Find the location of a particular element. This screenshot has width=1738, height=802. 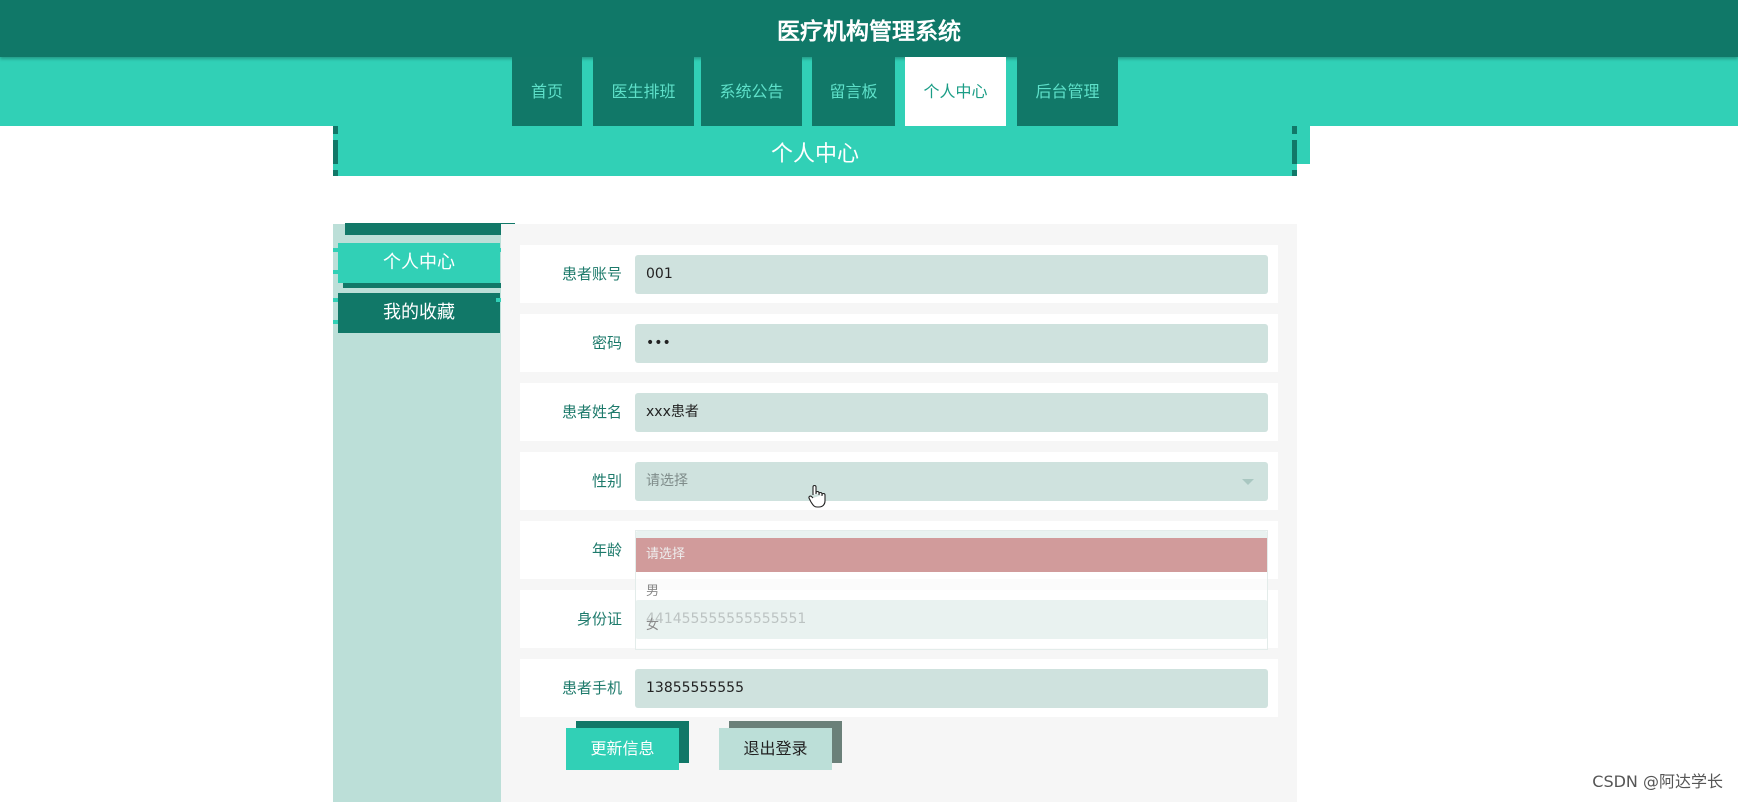

gender-dropdown: 请选择 男 女 is located at coordinates (951, 590).